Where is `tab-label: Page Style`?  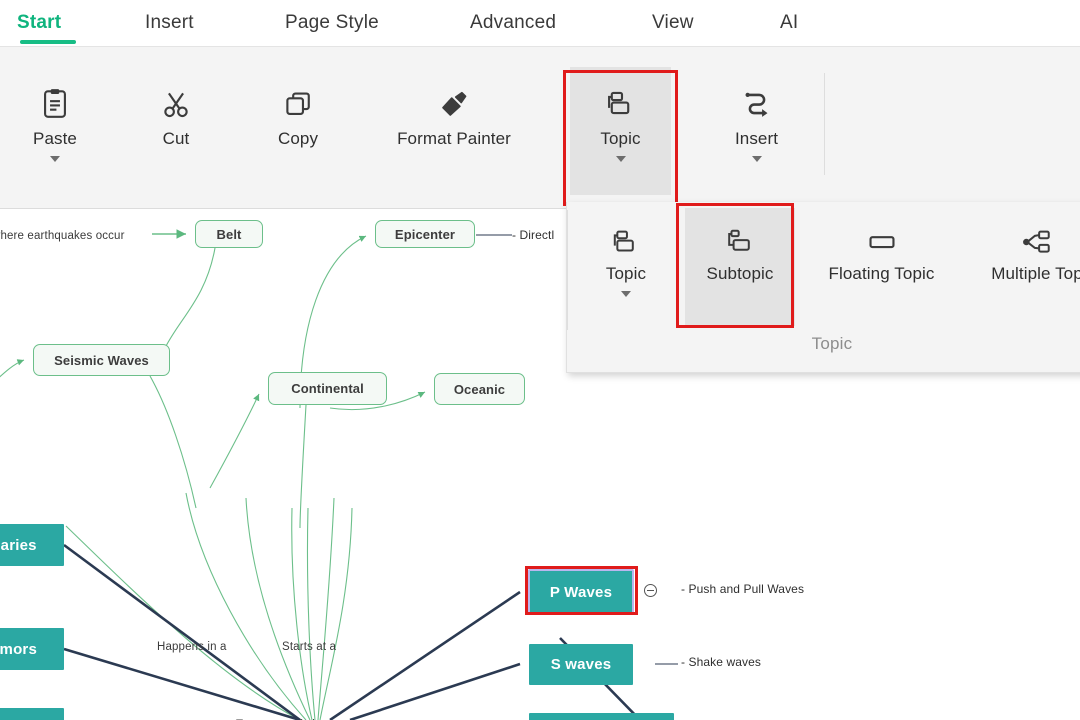
tab-label: Page Style is located at coordinates (332, 22).